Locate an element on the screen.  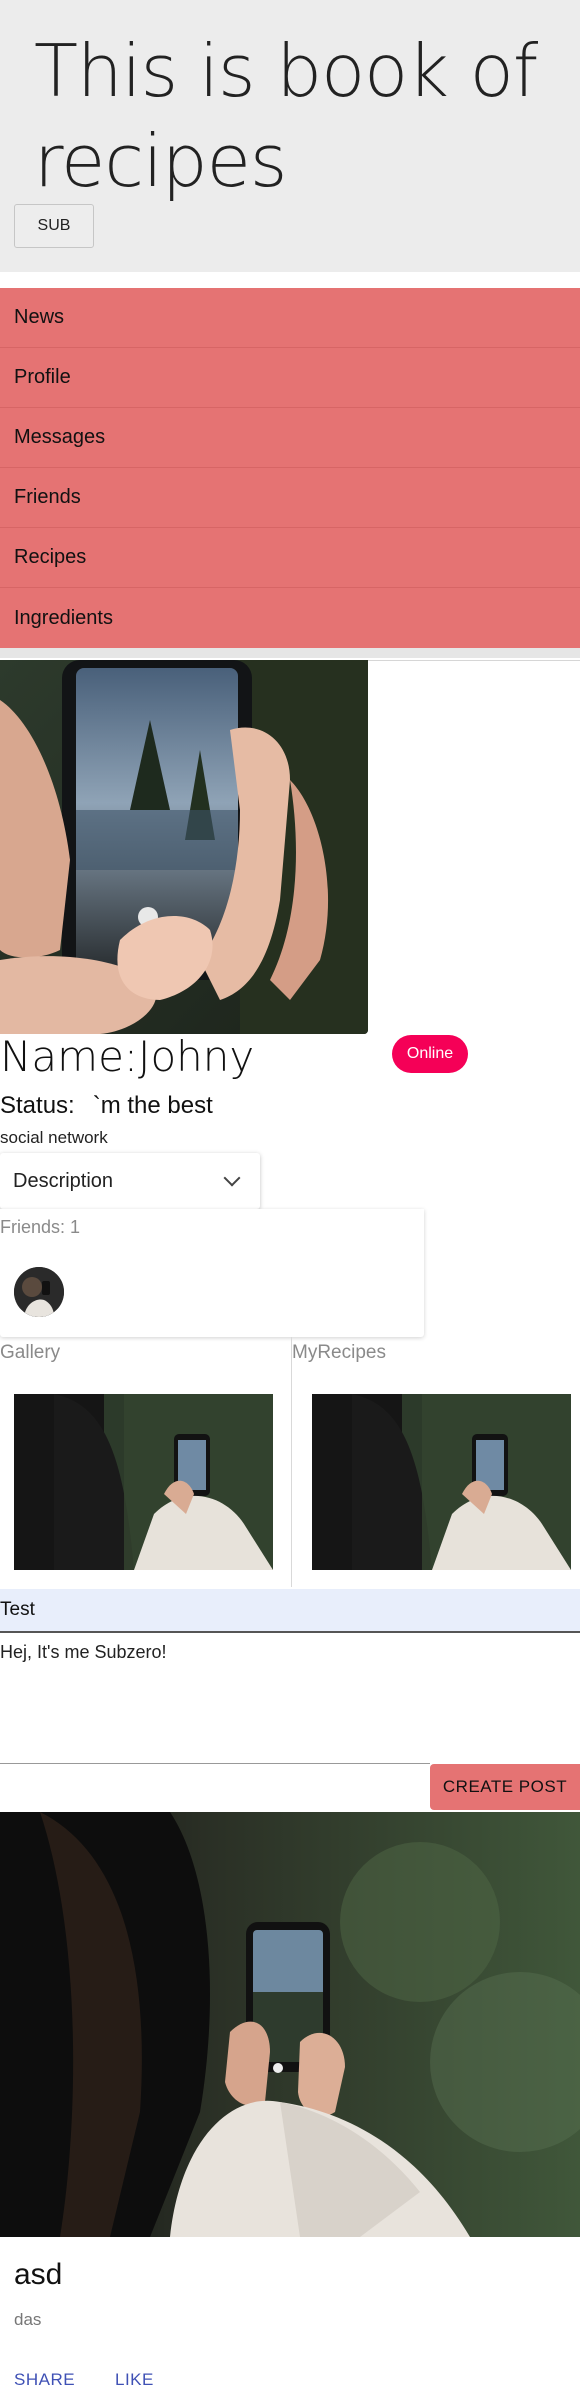
like-button: LIKE is located at coordinates (134, 2380).